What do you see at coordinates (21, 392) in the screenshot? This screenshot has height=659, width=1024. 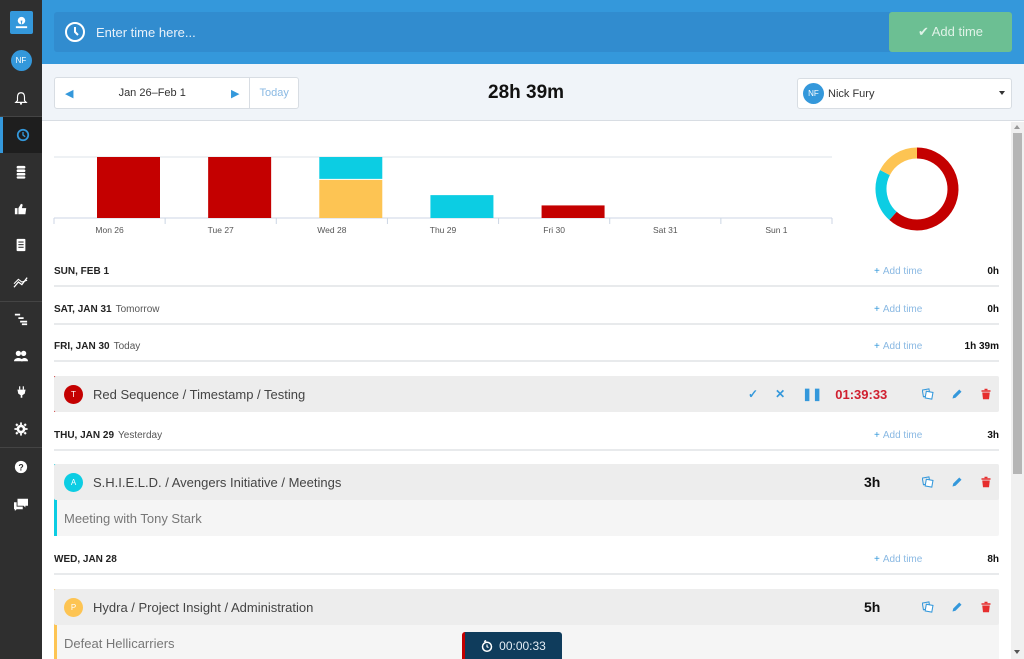 I see `sidebar-item-integrations` at bounding box center [21, 392].